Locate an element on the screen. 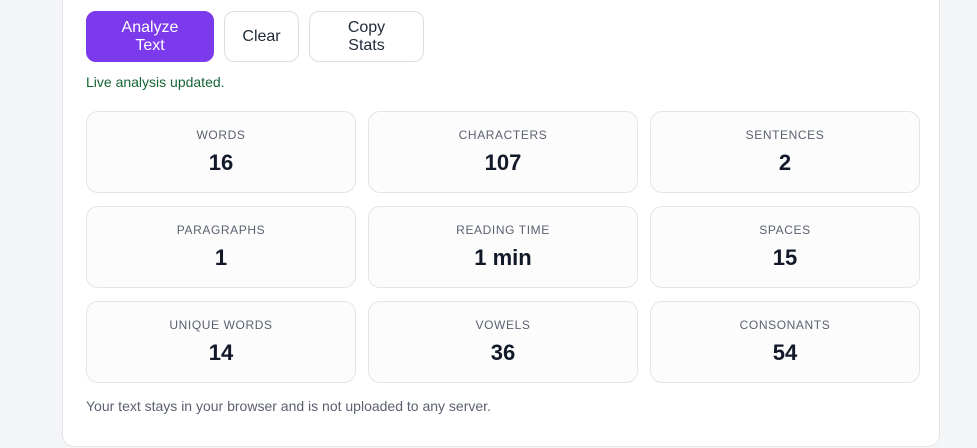 This screenshot has height=448, width=977. status-message: Live analysis updated. is located at coordinates (155, 82).